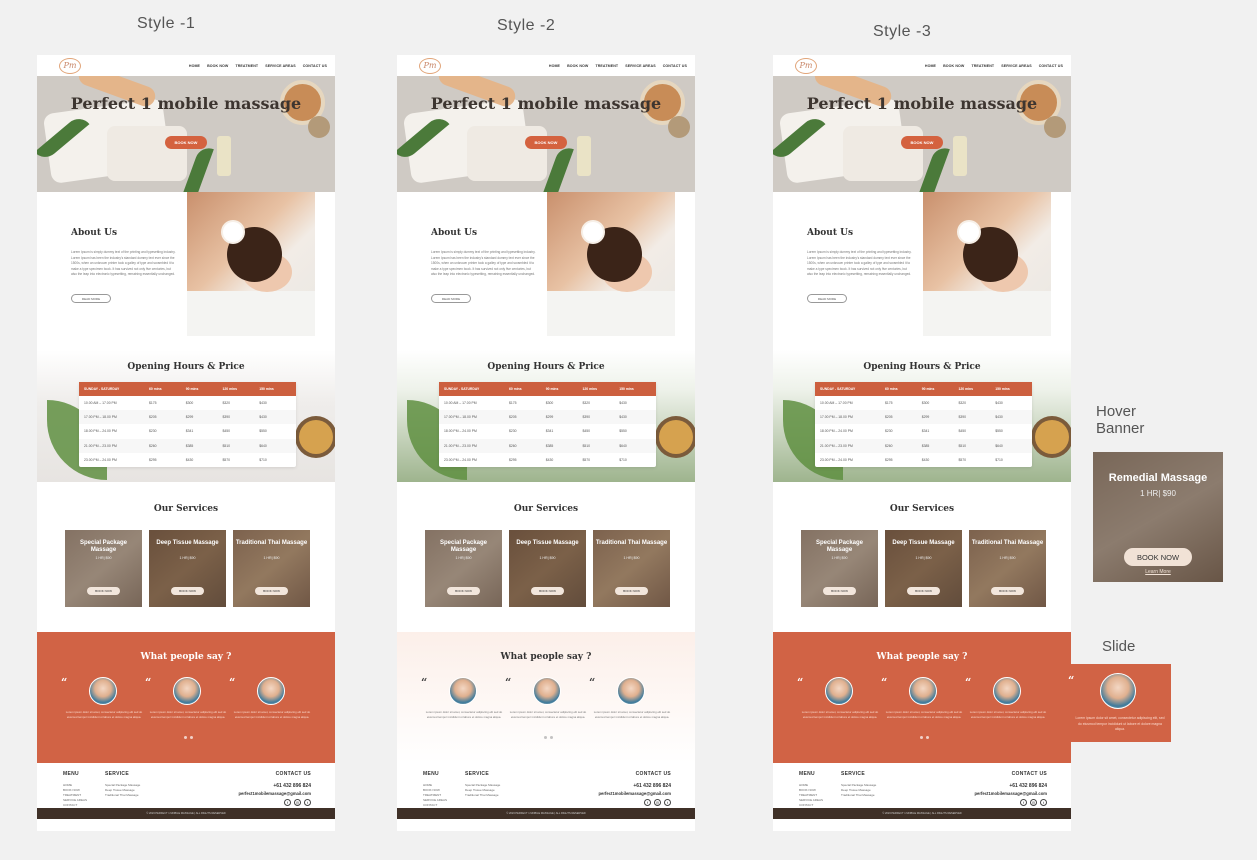  I want to click on table-cell: $510, so click(226, 445).